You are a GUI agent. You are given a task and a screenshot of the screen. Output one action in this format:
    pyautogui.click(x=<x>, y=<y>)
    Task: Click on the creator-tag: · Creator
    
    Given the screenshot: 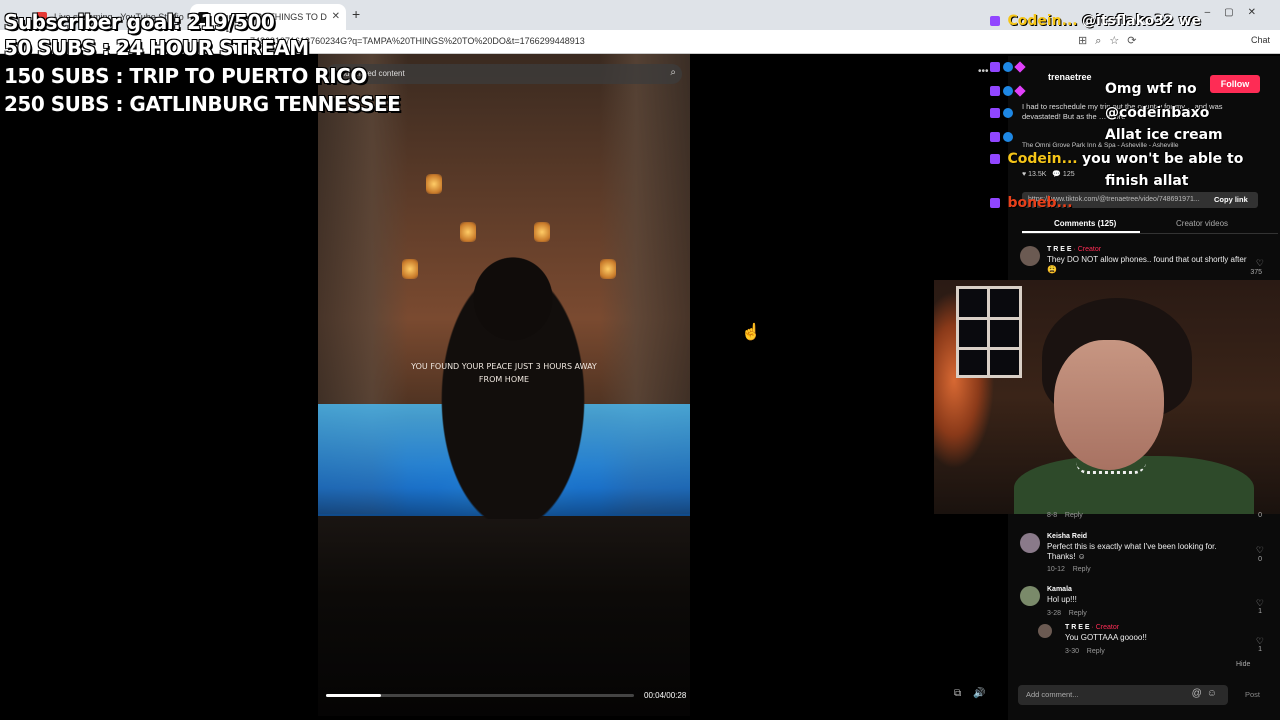 What is the action you would take?
    pyautogui.click(x=1087, y=249)
    